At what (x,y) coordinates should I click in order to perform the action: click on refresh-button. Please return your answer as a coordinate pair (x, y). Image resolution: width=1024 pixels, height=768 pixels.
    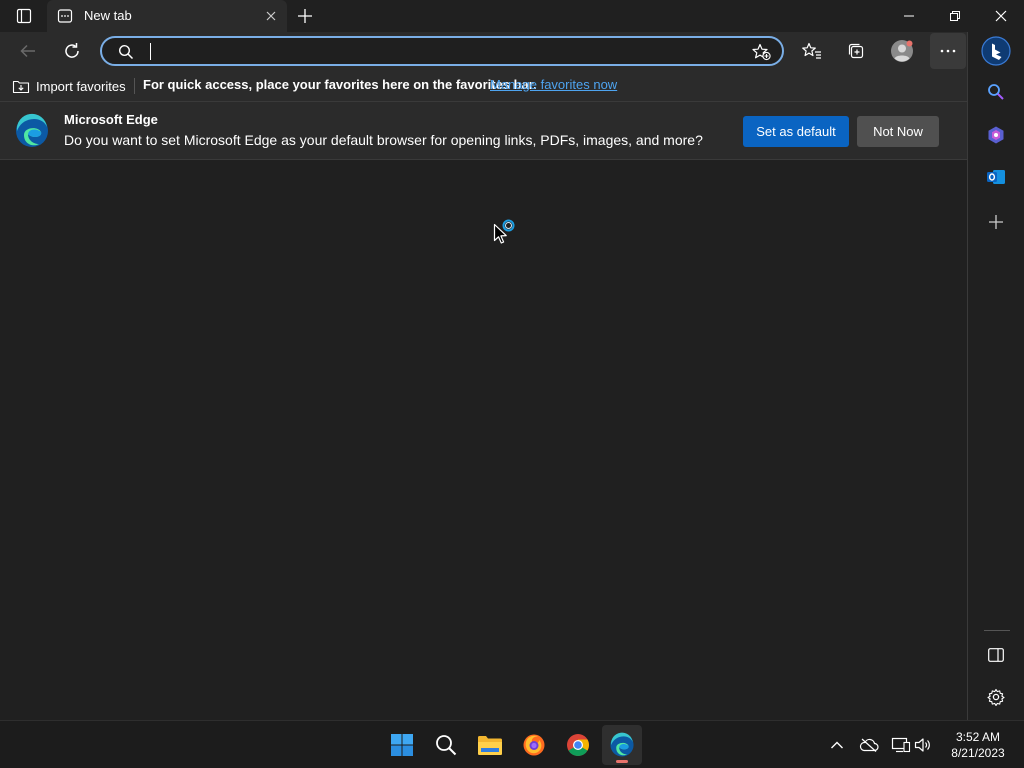
    Looking at the image, I should click on (72, 51).